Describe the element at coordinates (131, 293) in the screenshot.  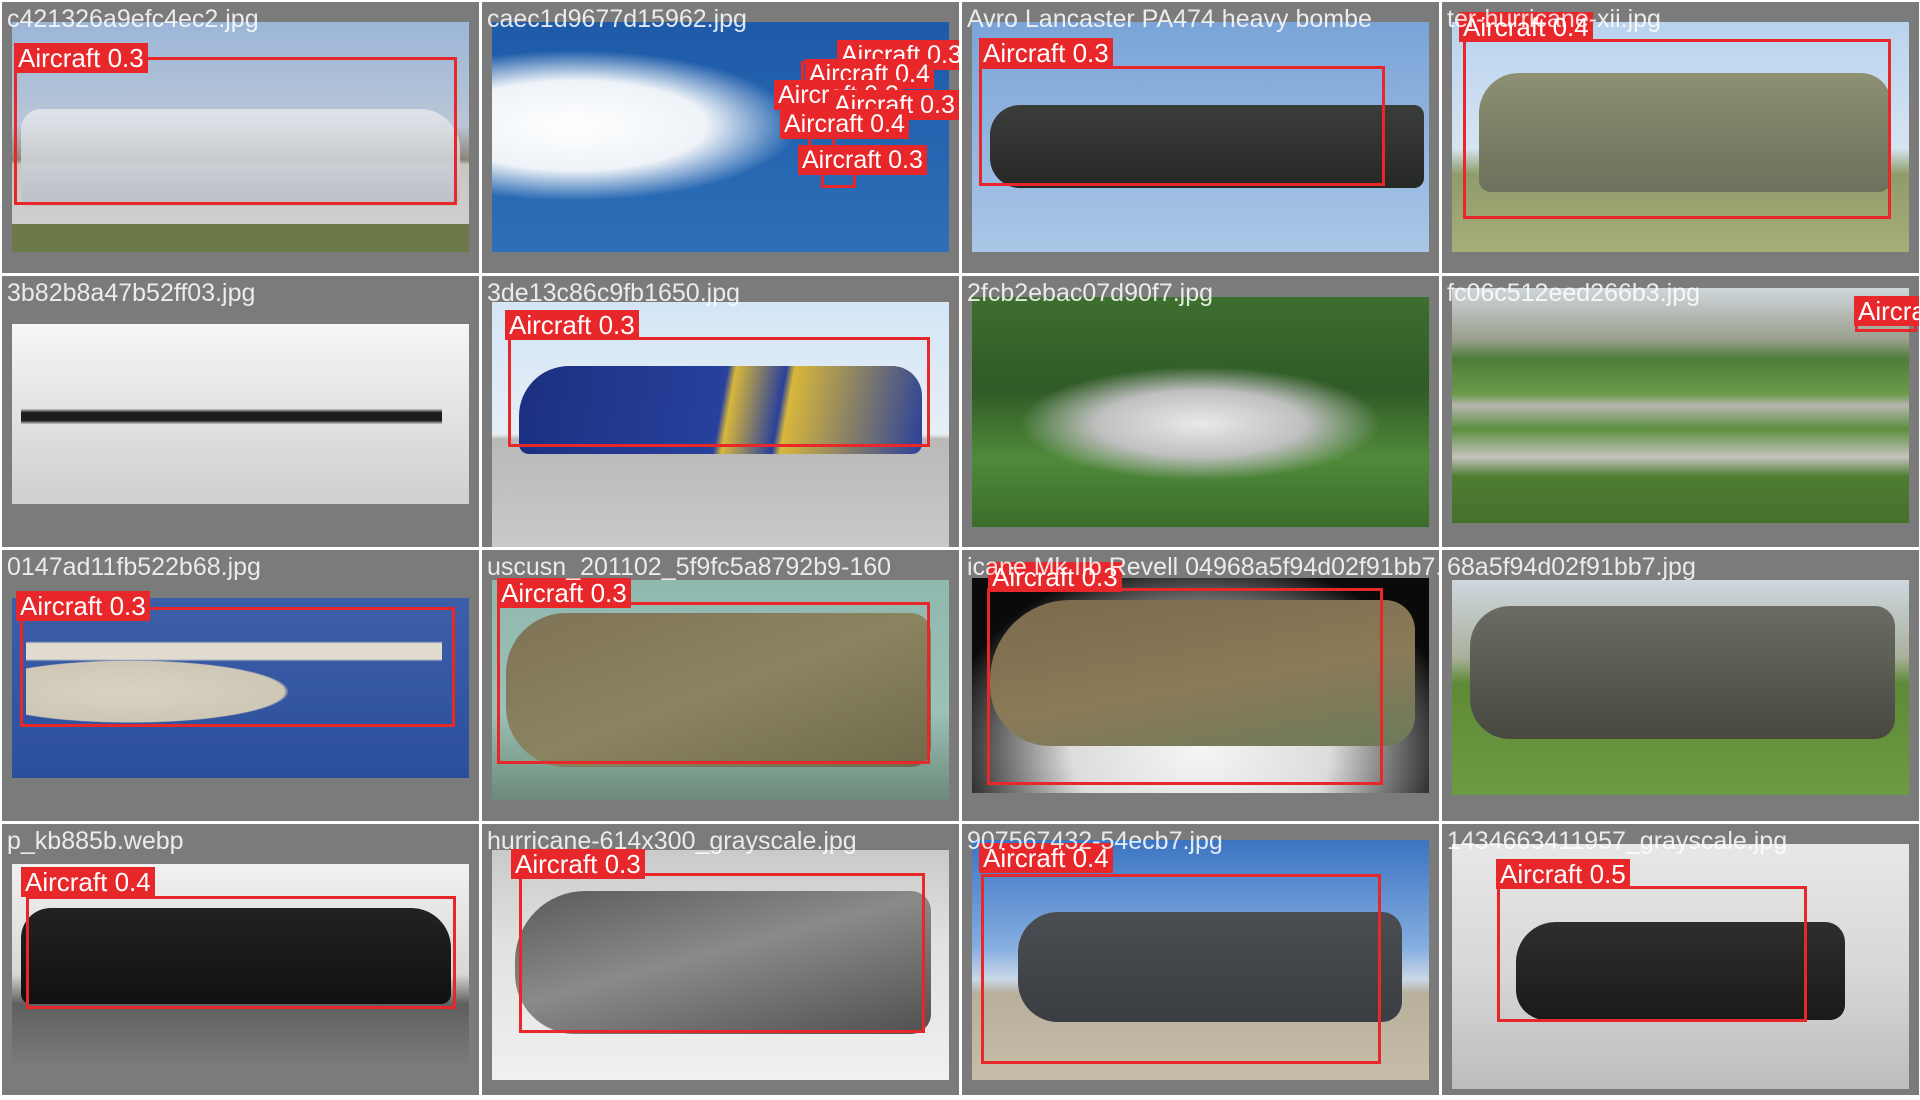
I see `filename-label: 3b82b8a47b52ff03.jpg` at that location.